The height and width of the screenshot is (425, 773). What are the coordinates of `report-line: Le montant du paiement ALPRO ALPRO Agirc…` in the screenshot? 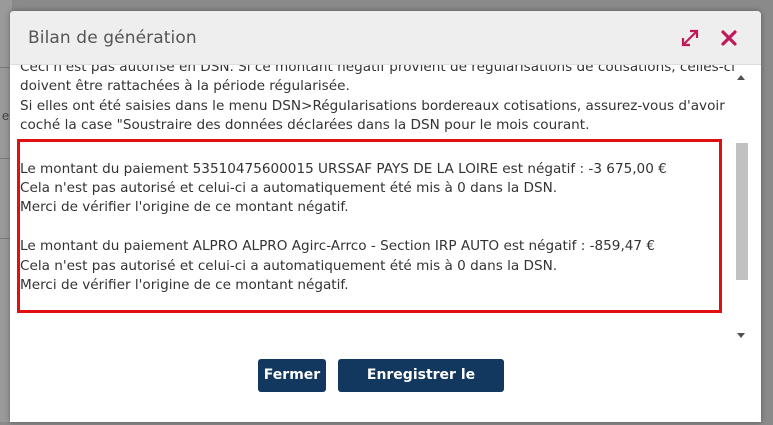 It's located at (338, 246).